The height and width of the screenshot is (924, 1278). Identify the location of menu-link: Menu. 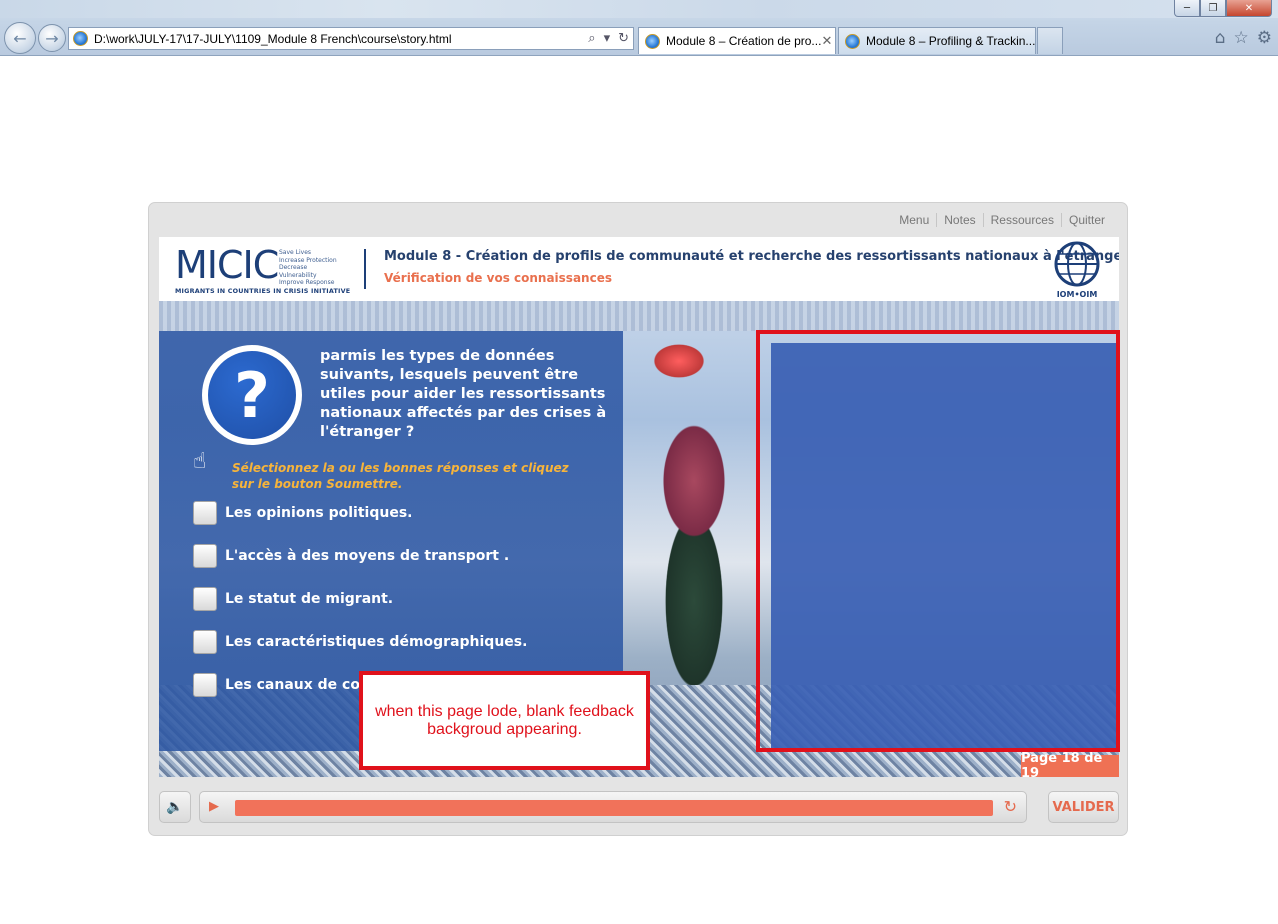
(914, 220).